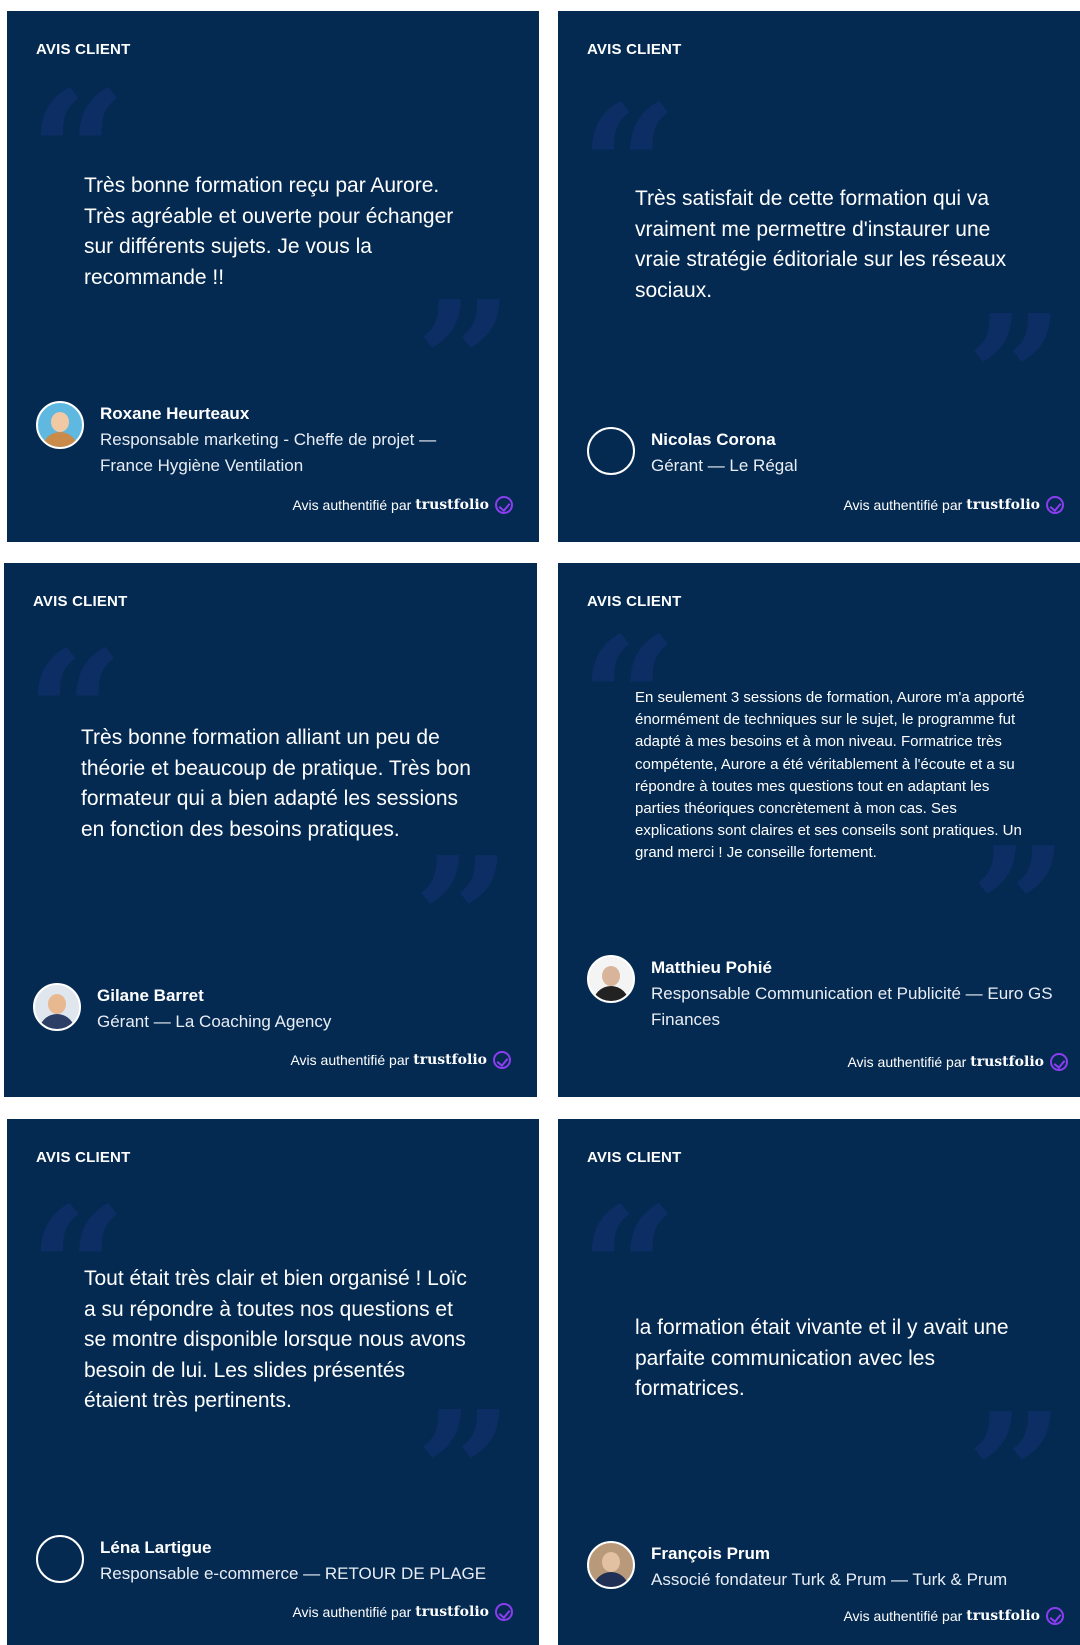  Describe the element at coordinates (156, 1547) in the screenshot. I see `author-name: Léna Lartigue` at that location.